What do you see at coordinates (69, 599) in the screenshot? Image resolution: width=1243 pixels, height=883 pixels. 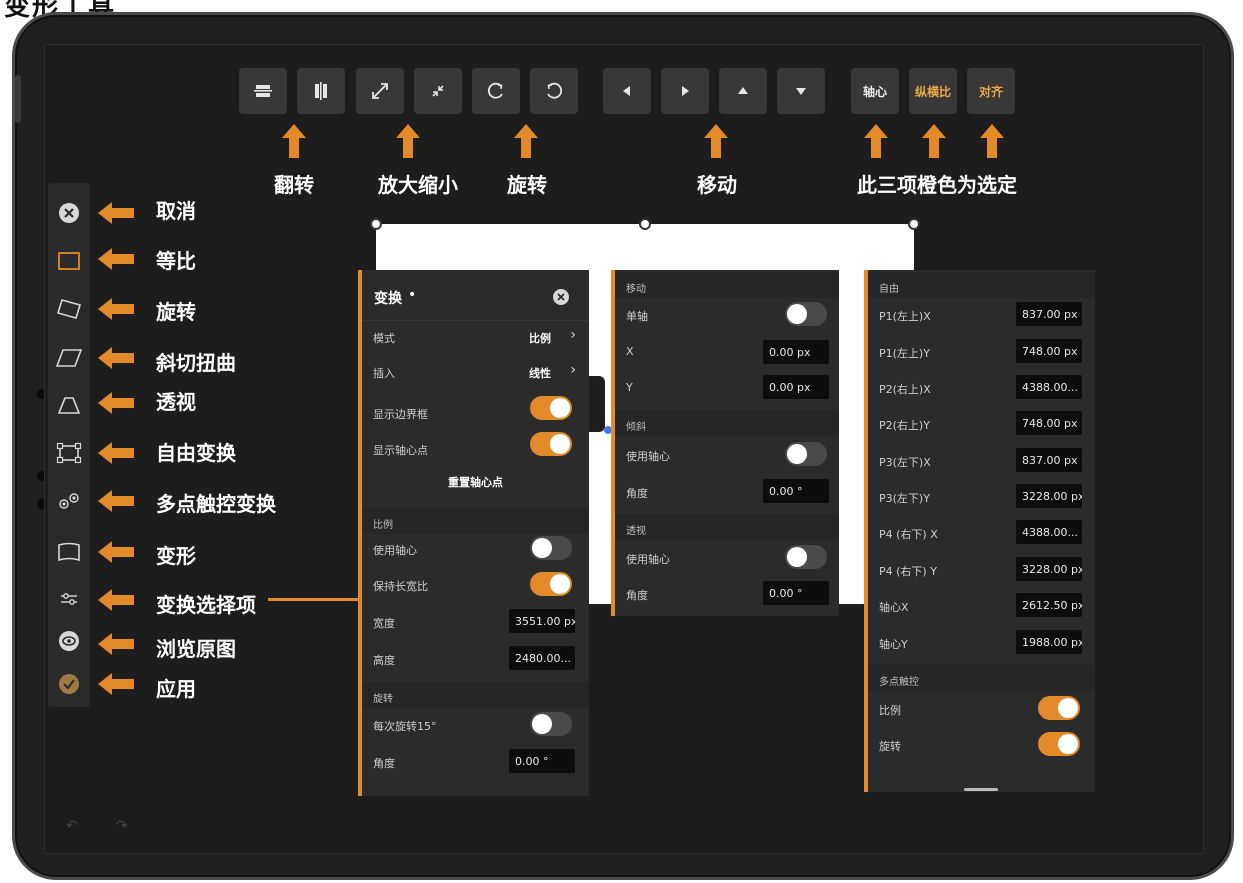 I see `transform-options-tool` at bounding box center [69, 599].